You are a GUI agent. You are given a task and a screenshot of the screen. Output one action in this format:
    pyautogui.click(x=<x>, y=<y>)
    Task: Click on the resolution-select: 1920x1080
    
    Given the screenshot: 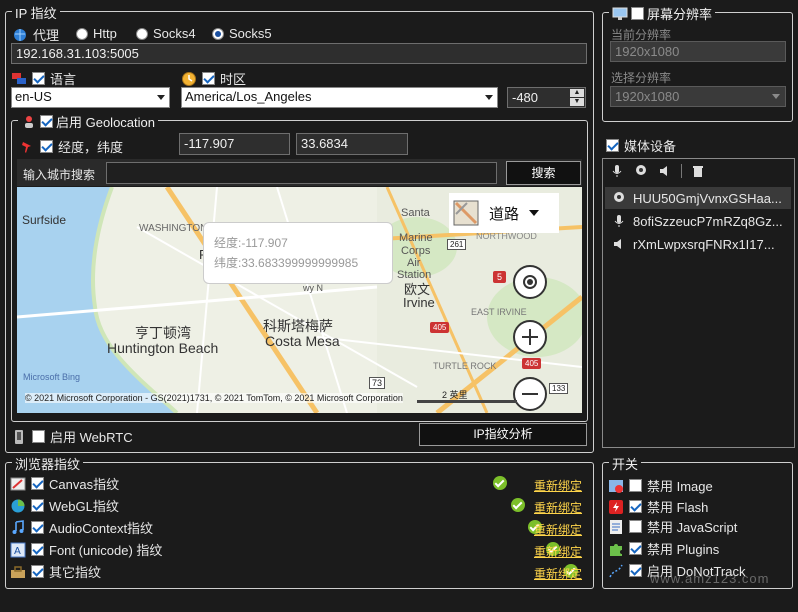 What is the action you would take?
    pyautogui.click(x=698, y=96)
    